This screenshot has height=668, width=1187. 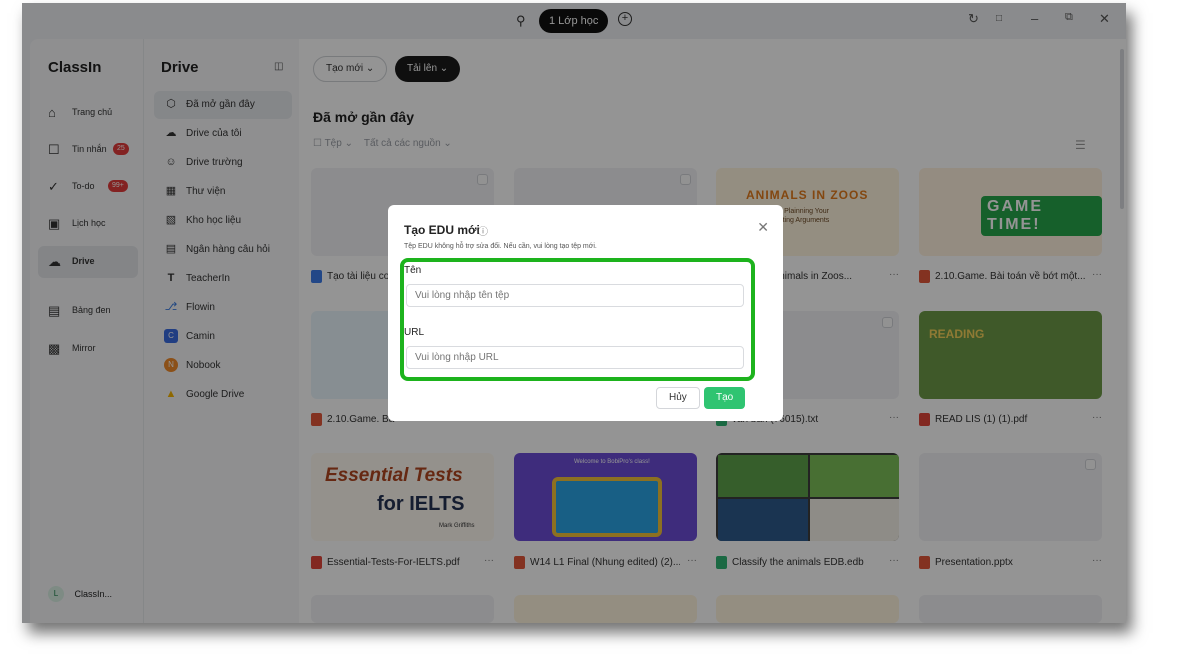 I want to click on dialog-title: Tạo EDU mới, so click(x=442, y=230).